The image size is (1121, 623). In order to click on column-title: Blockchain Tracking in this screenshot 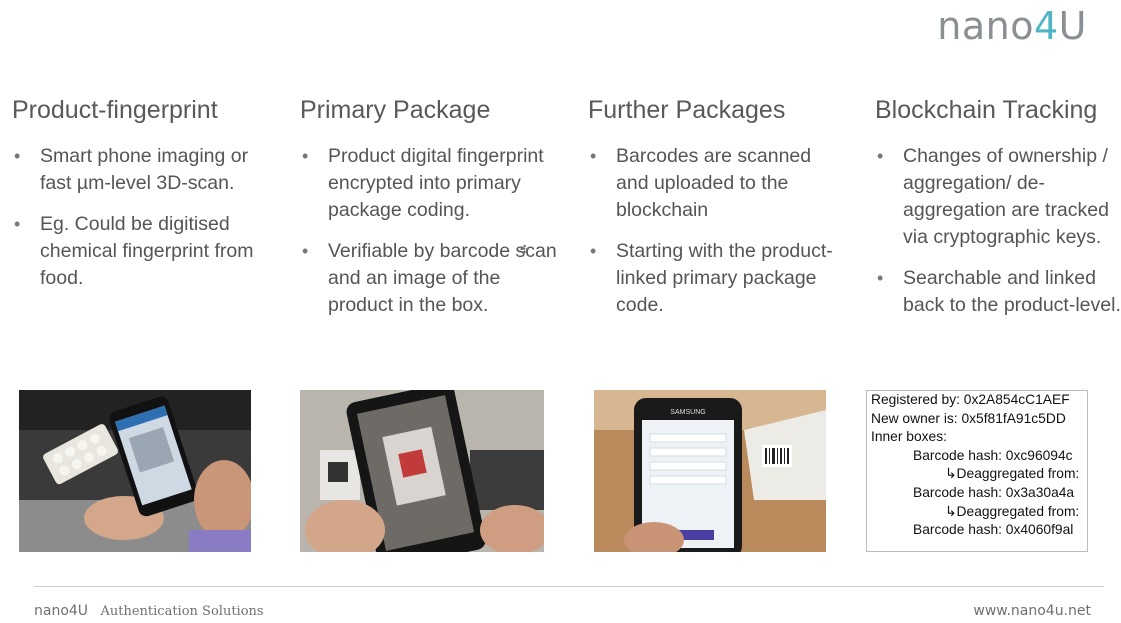, I will do `click(986, 110)`.